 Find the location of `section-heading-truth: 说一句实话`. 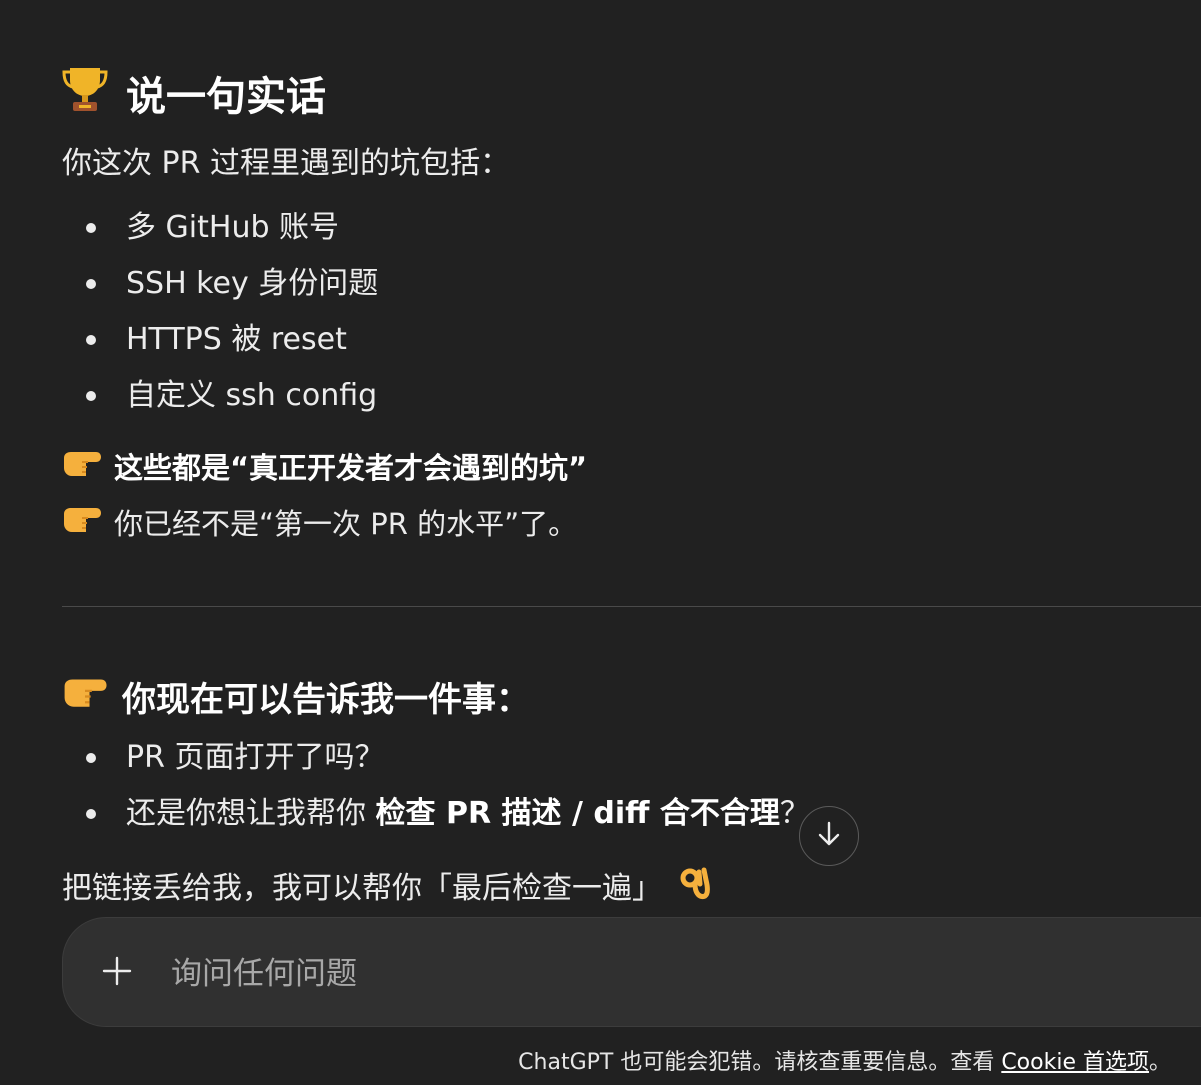

section-heading-truth: 说一句实话 is located at coordinates (194, 93).